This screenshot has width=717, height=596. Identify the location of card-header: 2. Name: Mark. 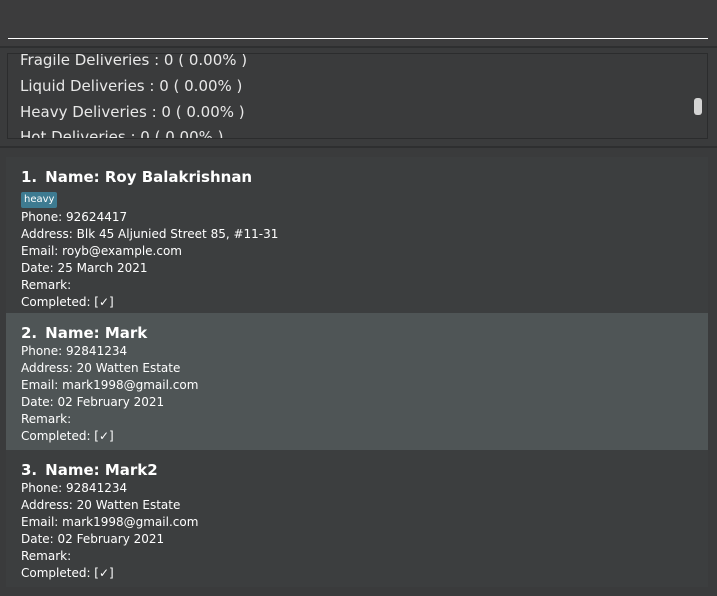
(364, 333).